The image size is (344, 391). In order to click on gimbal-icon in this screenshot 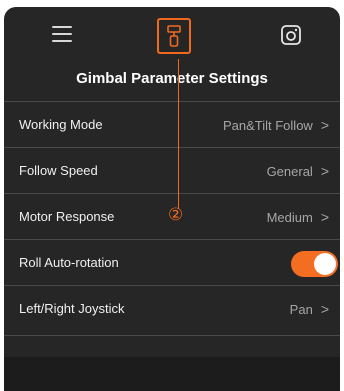, I will do `click(174, 36)`.